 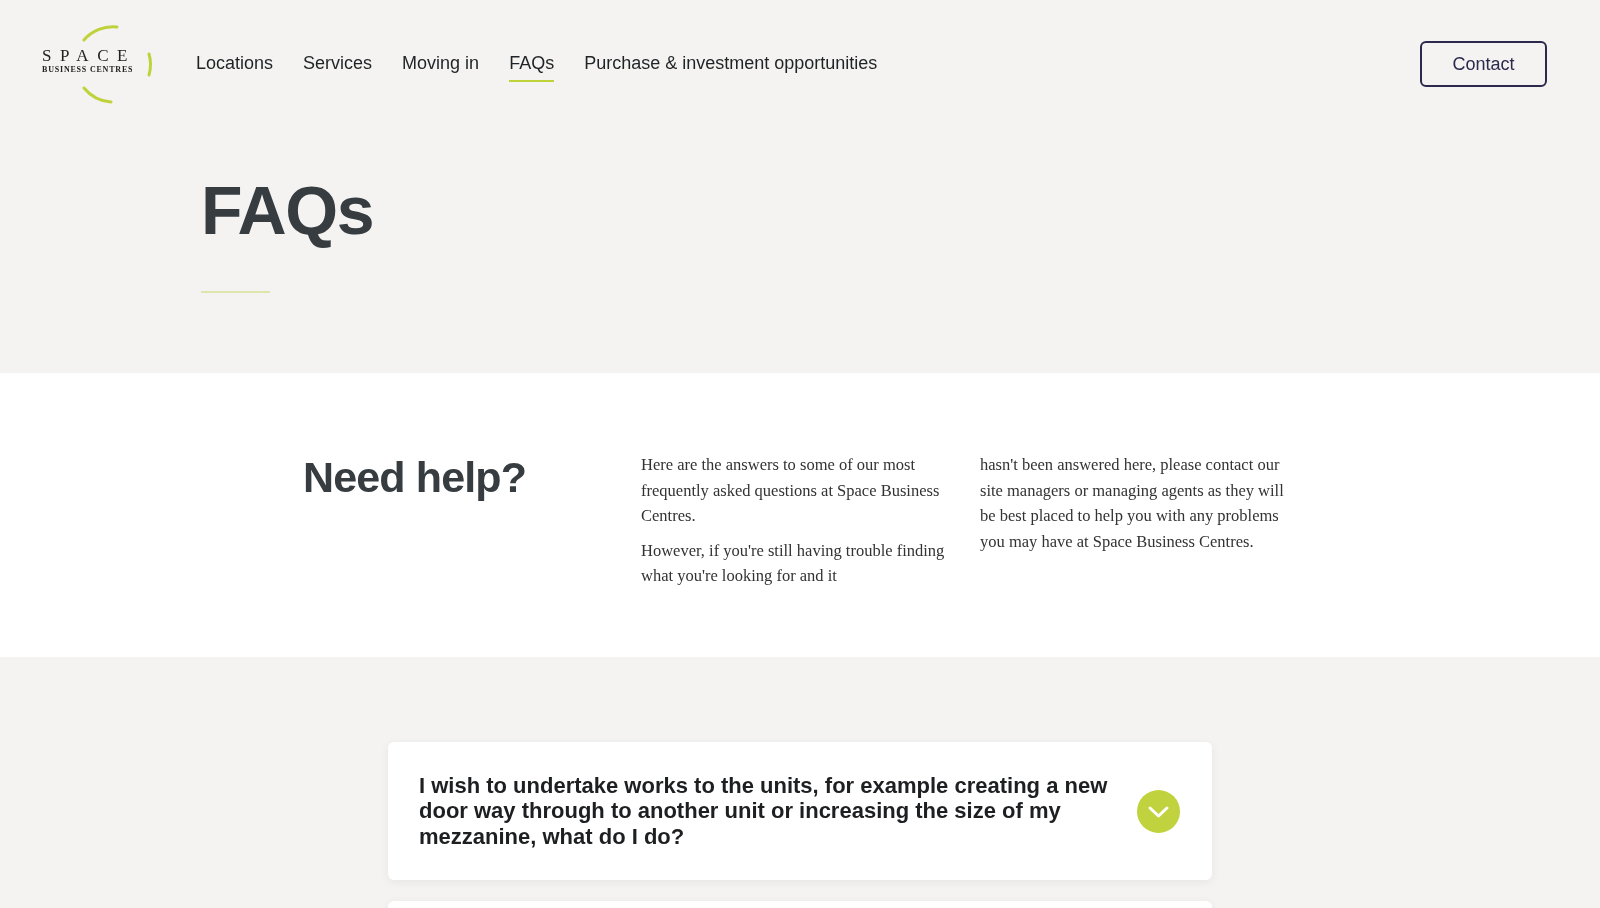 What do you see at coordinates (731, 64) in the screenshot?
I see `nav-link: Purchase & investment opportunities` at bounding box center [731, 64].